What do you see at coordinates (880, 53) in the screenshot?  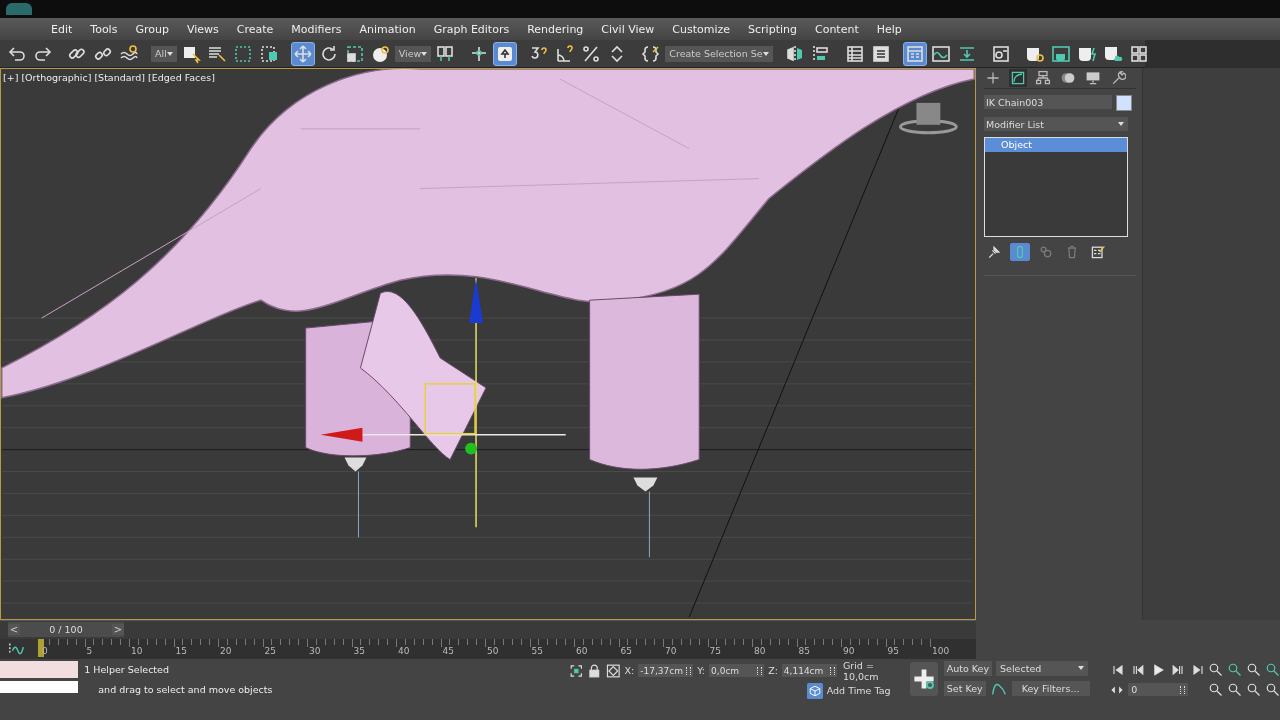 I see `layers-icon` at bounding box center [880, 53].